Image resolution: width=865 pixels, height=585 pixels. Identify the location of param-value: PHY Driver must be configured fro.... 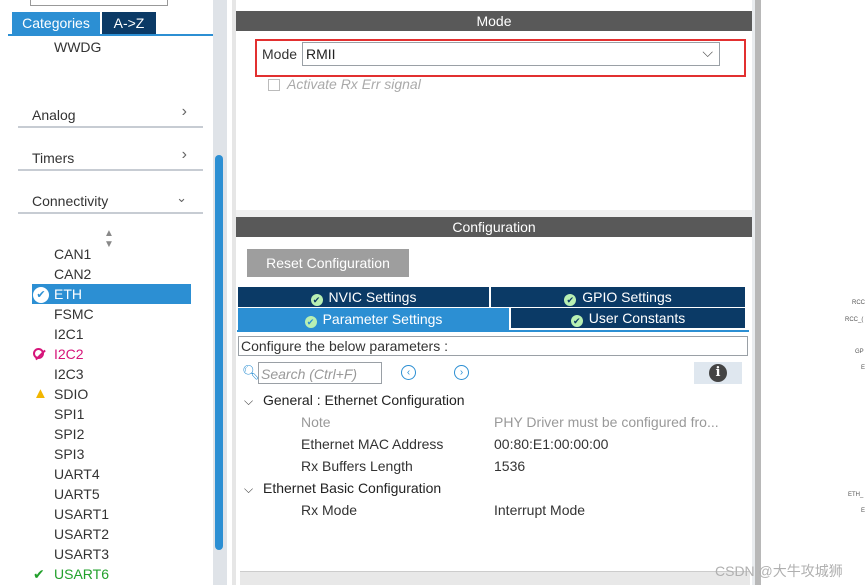
(606, 422).